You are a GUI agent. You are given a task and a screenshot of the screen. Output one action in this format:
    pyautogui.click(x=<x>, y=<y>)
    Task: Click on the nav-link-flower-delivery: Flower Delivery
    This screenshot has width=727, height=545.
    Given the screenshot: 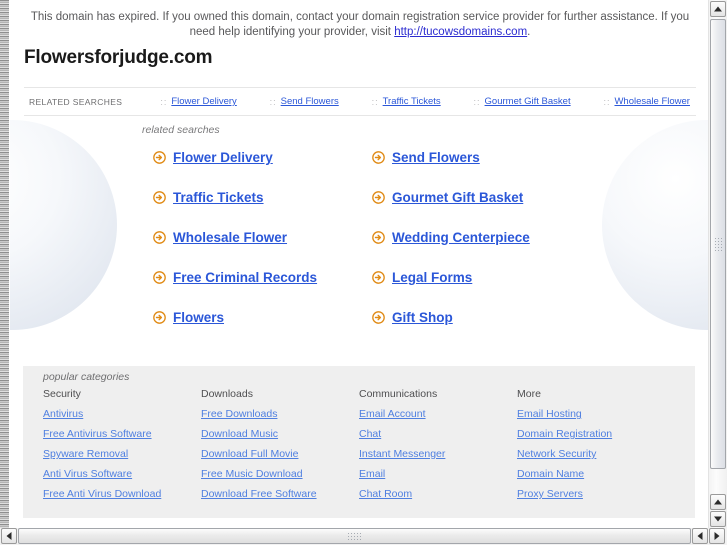 What is the action you would take?
    pyautogui.click(x=203, y=101)
    